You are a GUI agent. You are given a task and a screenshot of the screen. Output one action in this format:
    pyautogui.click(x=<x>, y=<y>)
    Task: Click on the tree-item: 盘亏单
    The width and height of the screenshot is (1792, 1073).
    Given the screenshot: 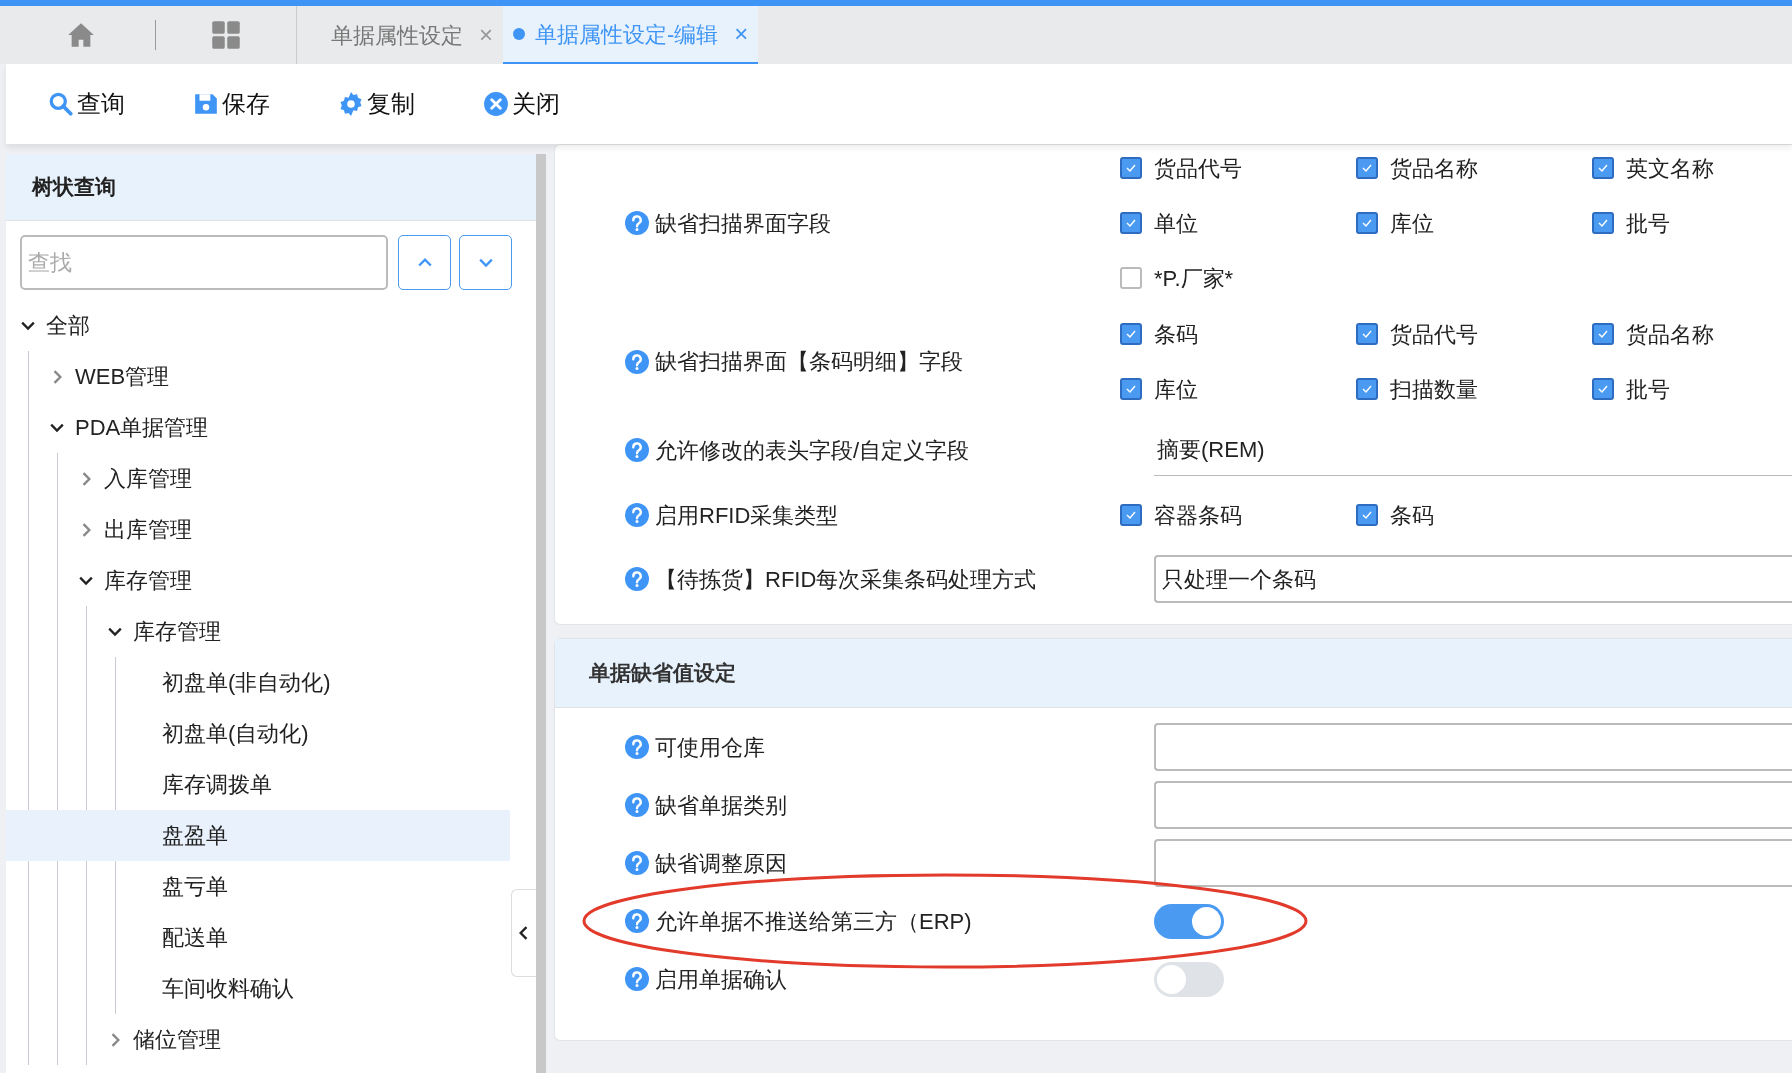 What is the action you would take?
    pyautogui.click(x=258, y=886)
    